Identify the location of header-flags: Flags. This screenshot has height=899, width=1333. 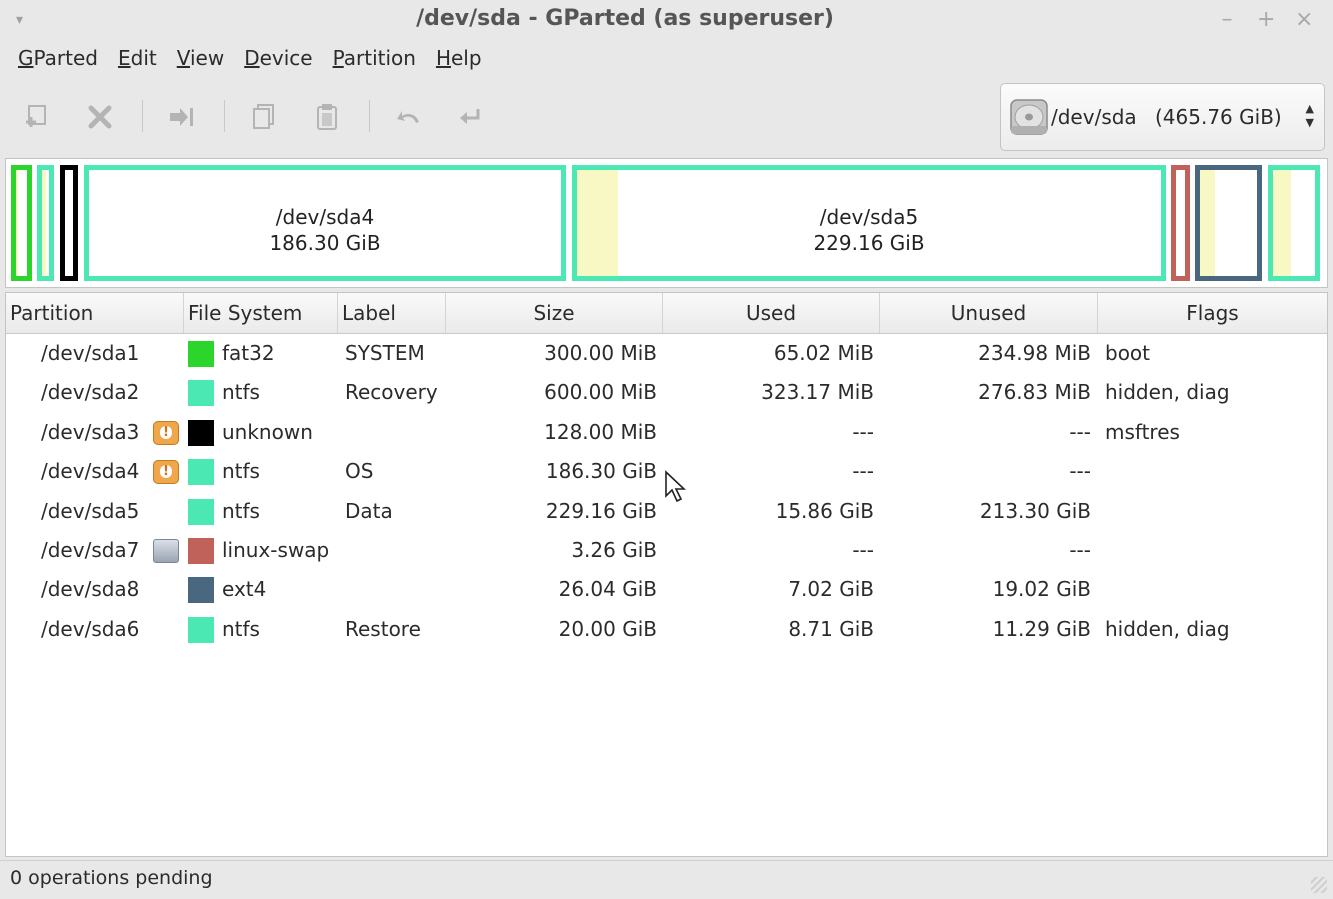
(1212, 313).